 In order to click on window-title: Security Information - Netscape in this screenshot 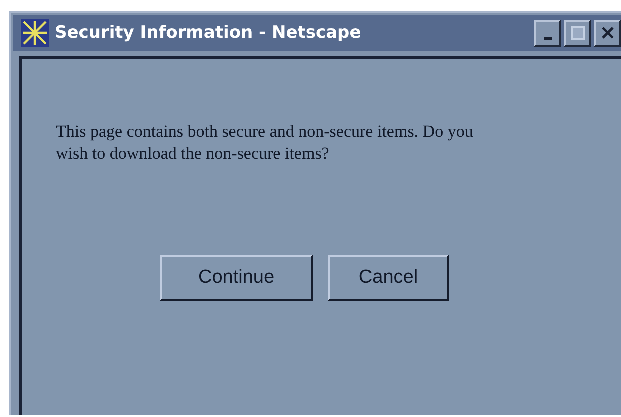, I will do `click(208, 33)`.